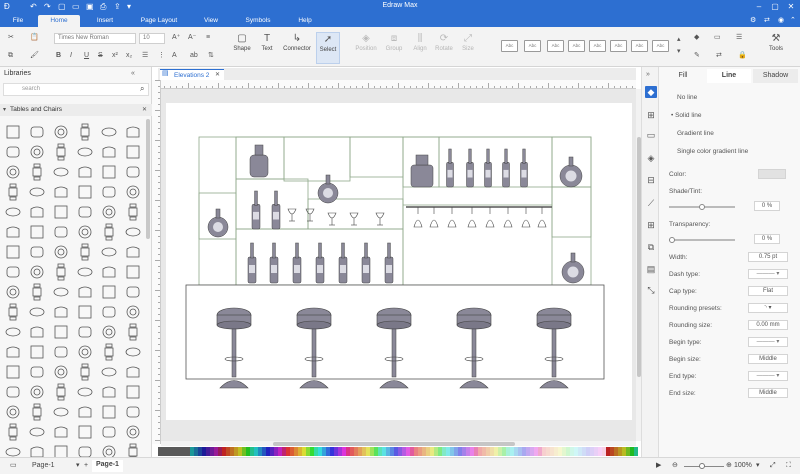  What do you see at coordinates (742, 56) in the screenshot?
I see `lock-icon: 🔒` at bounding box center [742, 56].